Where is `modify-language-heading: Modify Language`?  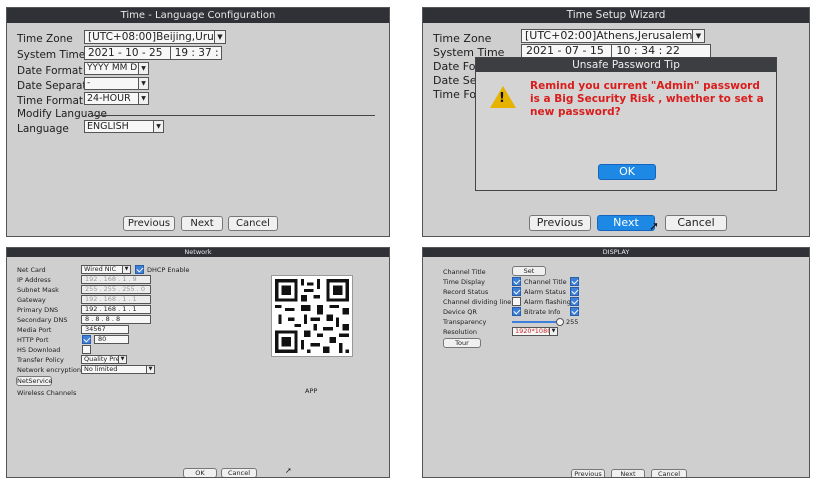 modify-language-heading: Modify Language is located at coordinates (62, 114).